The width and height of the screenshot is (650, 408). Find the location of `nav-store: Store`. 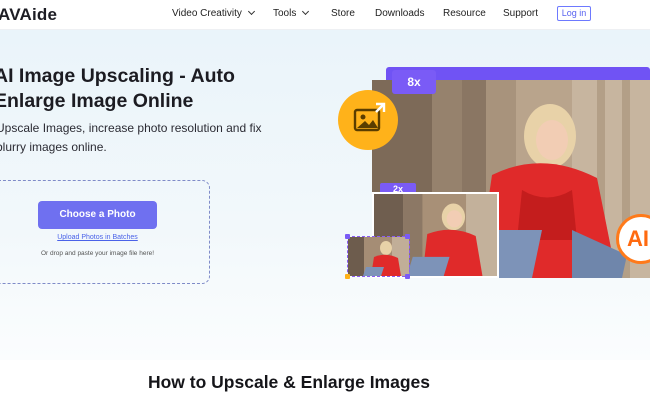

nav-store: Store is located at coordinates (343, 13).